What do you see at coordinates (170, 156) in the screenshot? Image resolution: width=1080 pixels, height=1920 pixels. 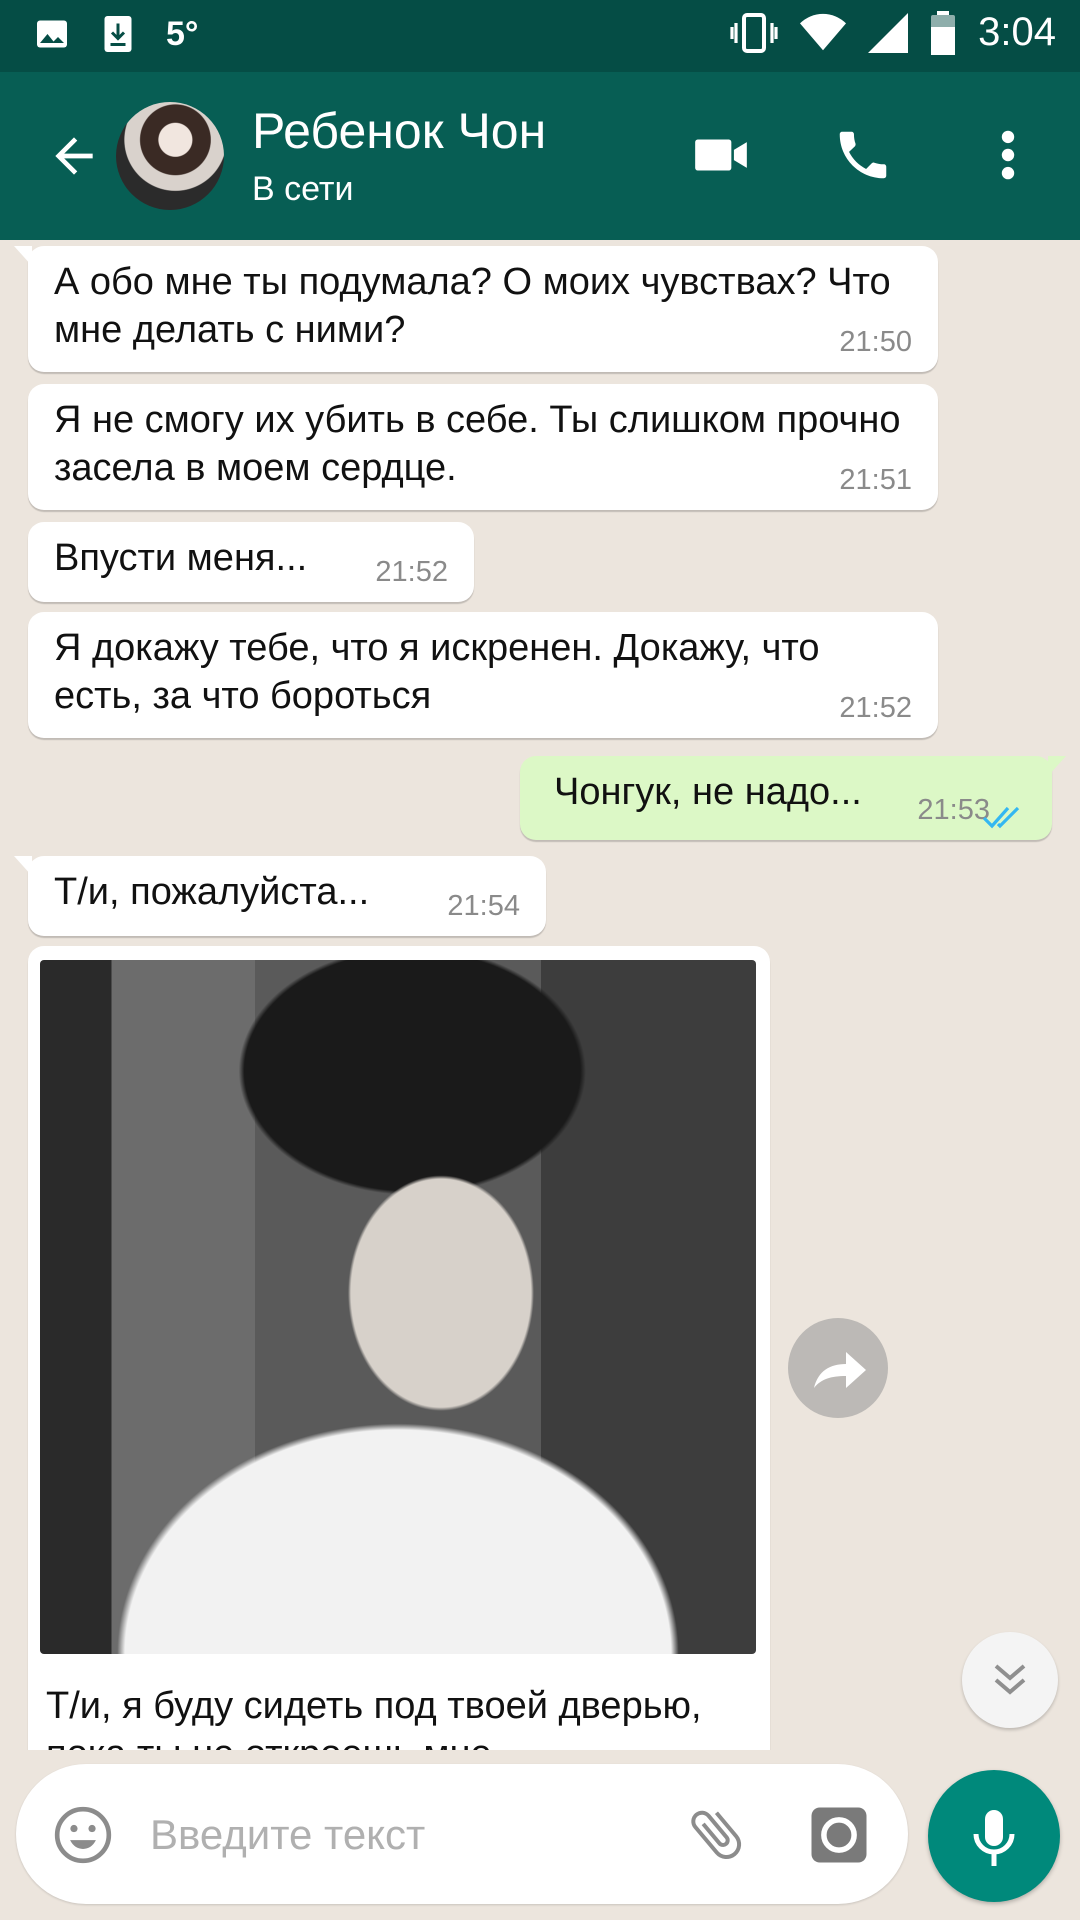 I see `avatar` at bounding box center [170, 156].